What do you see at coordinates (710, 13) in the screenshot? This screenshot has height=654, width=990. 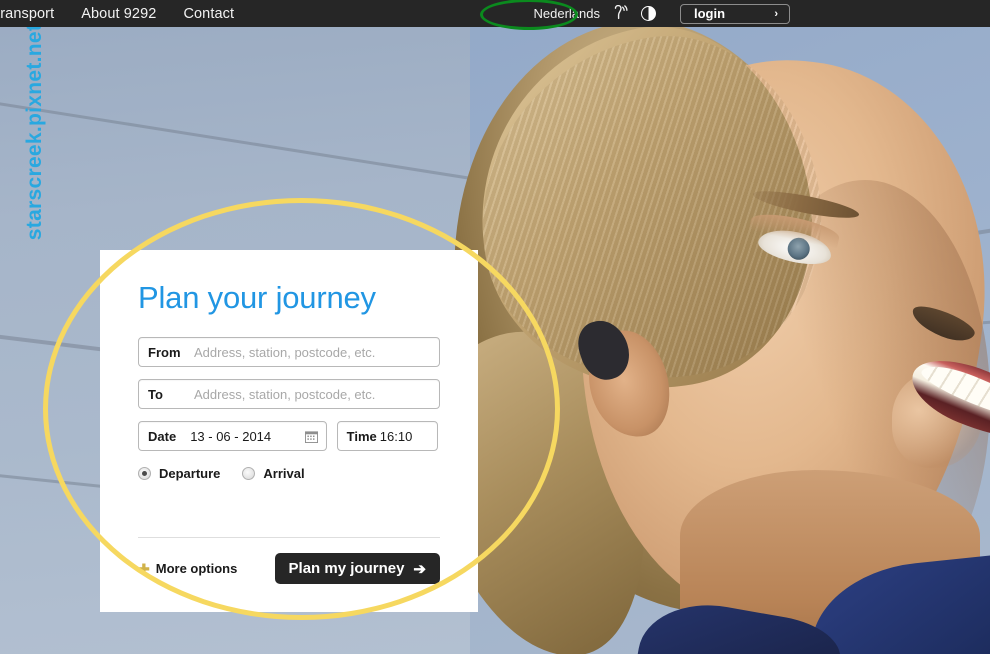 I see `login-button-label: login` at bounding box center [710, 13].